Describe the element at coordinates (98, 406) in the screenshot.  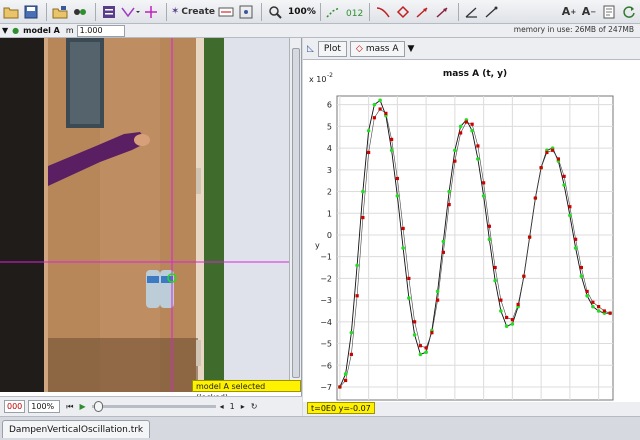
I see `slider-knob` at that location.